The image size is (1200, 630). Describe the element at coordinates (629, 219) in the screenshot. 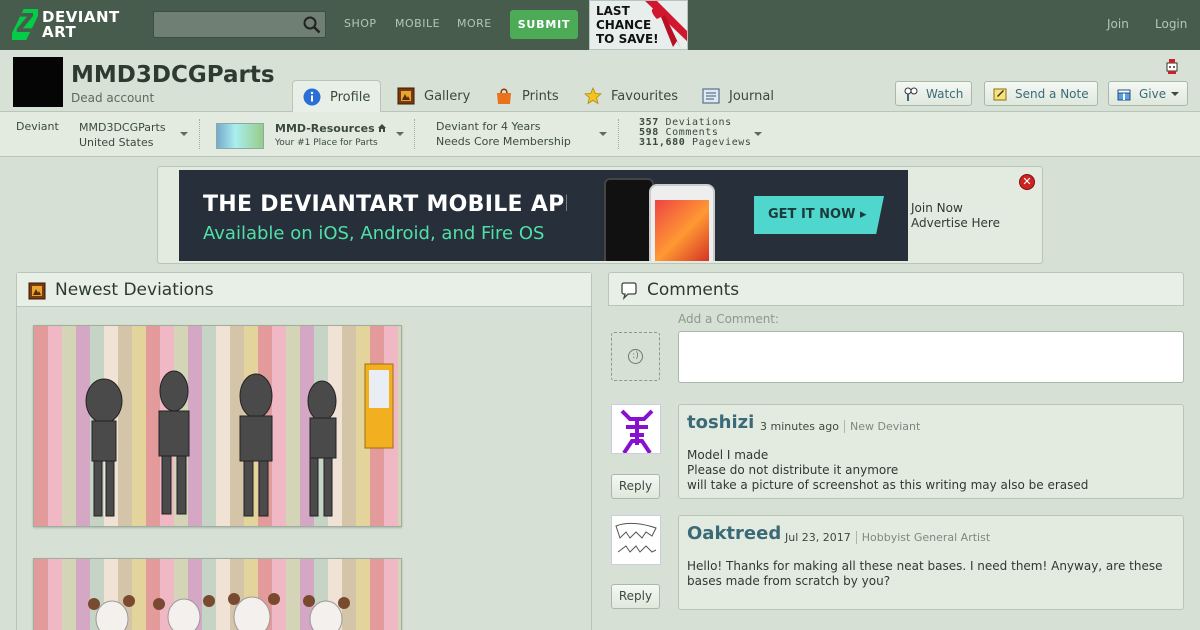

I see `phone-image` at that location.